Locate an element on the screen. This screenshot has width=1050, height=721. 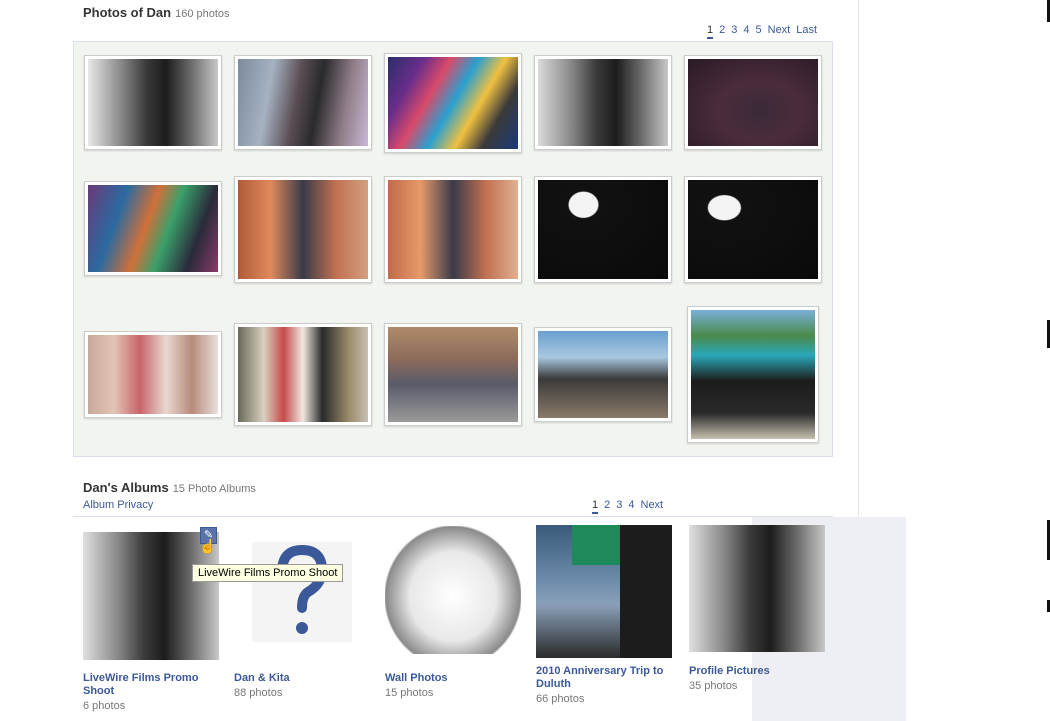
album-item: Wall Photos 15 photos is located at coordinates (453, 612).